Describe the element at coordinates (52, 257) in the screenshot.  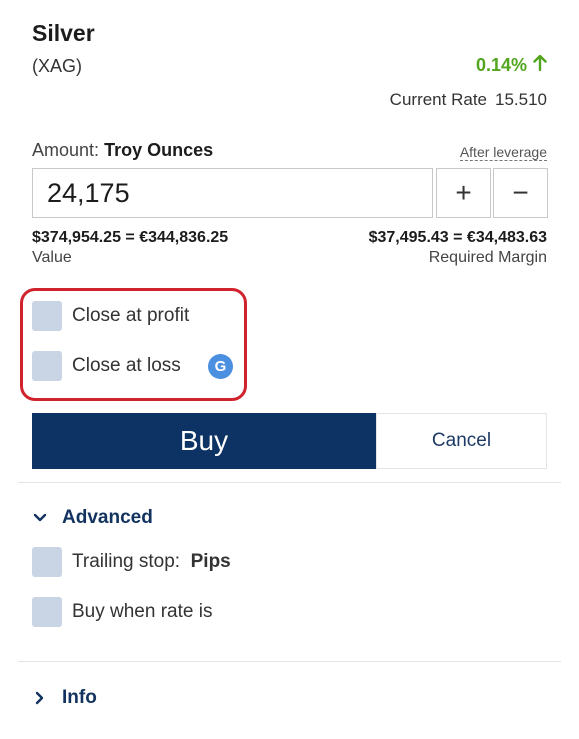
I see `value-label: Value` at that location.